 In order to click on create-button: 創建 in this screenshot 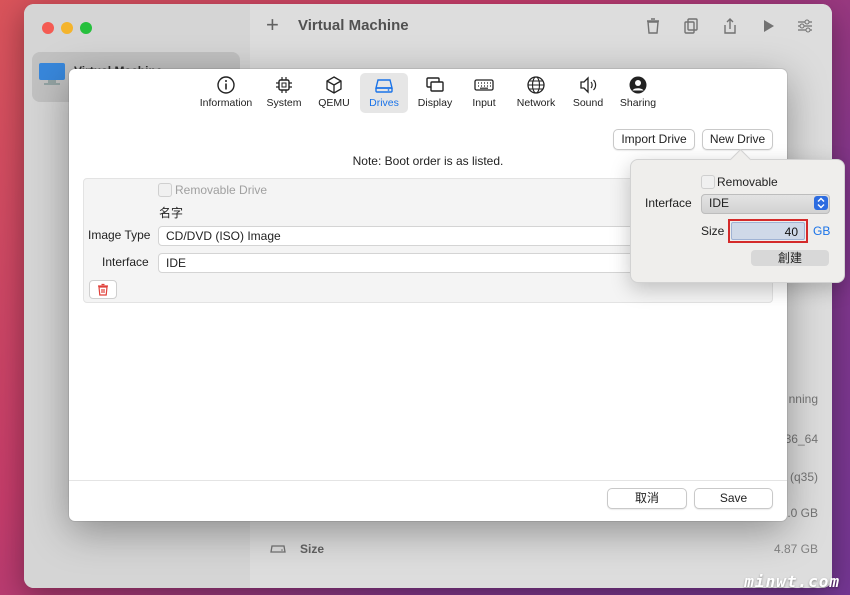, I will do `click(790, 258)`.